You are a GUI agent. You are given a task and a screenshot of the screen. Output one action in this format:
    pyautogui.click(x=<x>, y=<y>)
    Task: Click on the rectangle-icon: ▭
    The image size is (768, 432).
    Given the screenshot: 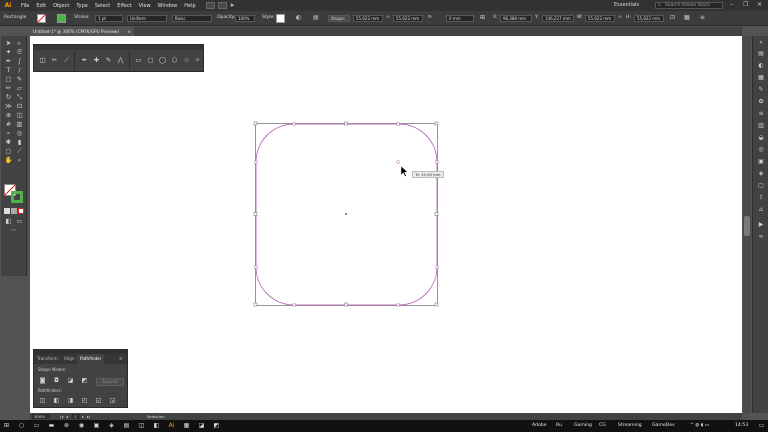 What is the action you would take?
    pyautogui.click(x=138, y=60)
    